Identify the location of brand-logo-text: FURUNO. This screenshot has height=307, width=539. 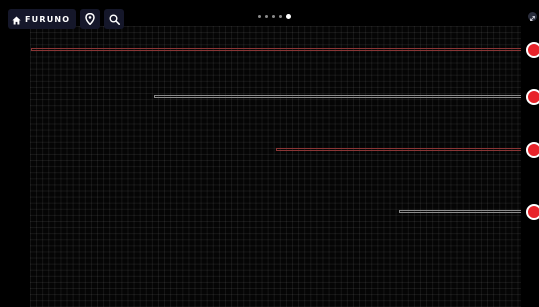
(48, 19).